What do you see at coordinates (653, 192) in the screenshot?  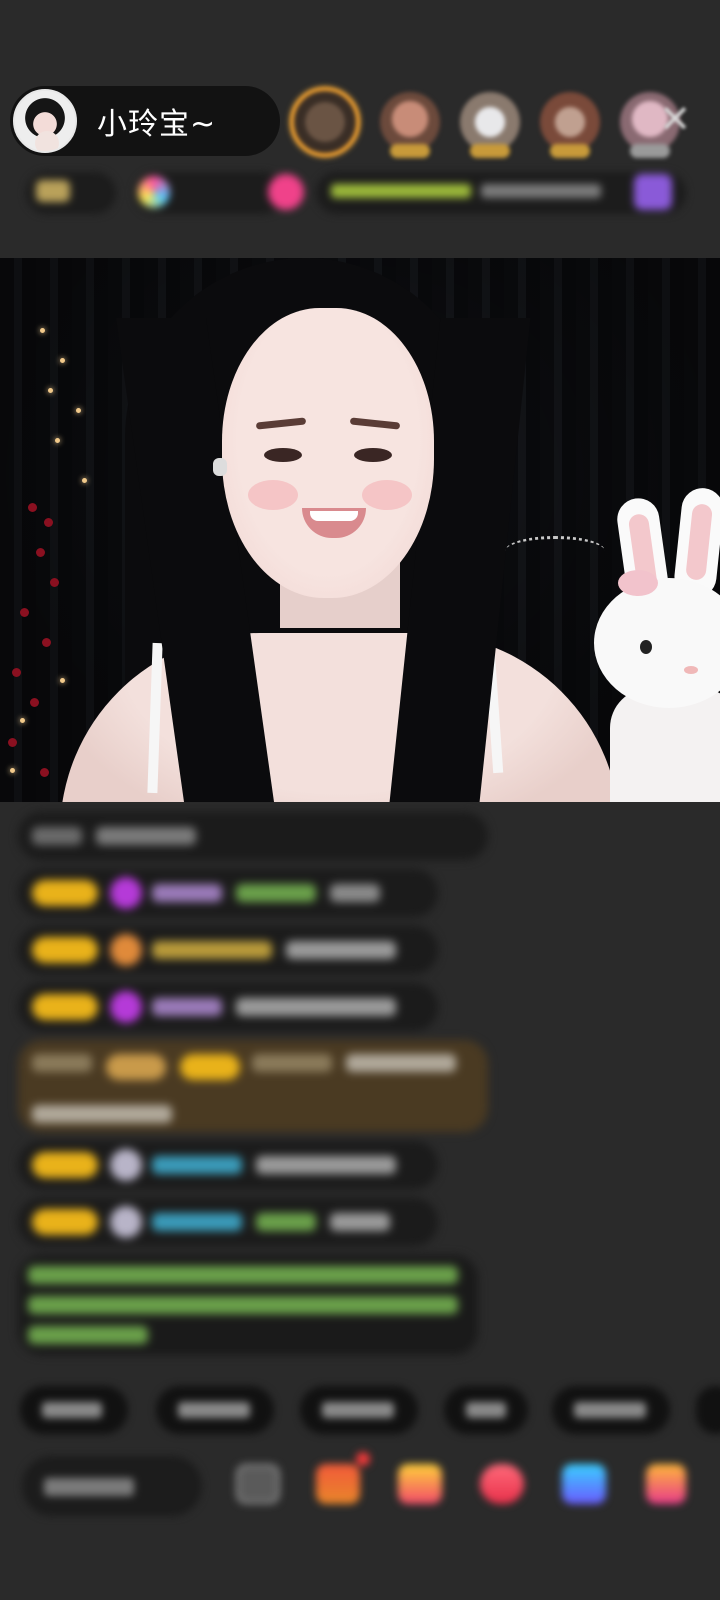 I see `event-icon` at bounding box center [653, 192].